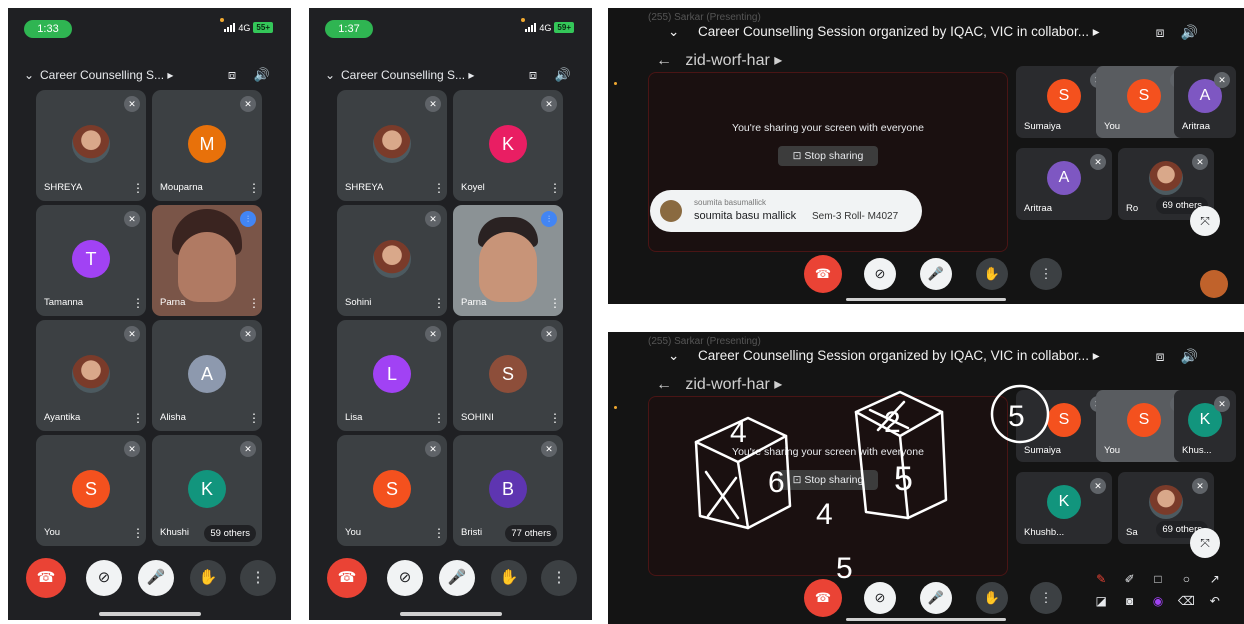 The image size is (1244, 624). What do you see at coordinates (855, 216) in the screenshot?
I see `toast-message: Sem-3 Roll- M4027` at bounding box center [855, 216].